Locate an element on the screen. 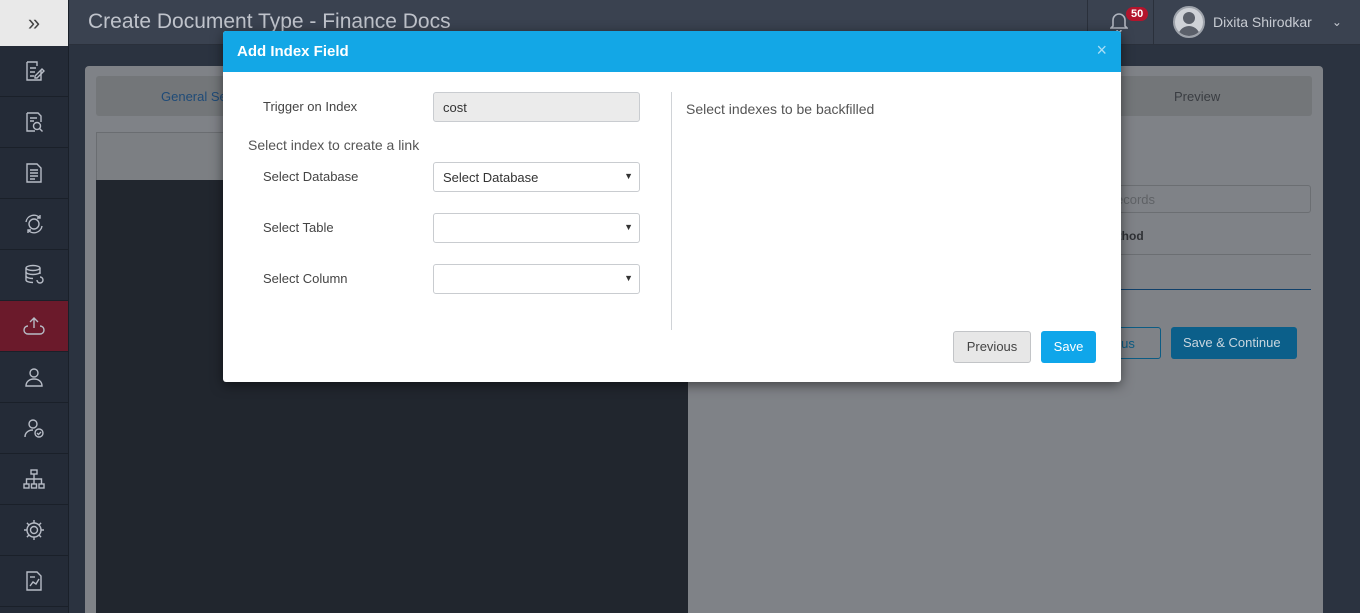  sidebar-item-database is located at coordinates (34, 275).